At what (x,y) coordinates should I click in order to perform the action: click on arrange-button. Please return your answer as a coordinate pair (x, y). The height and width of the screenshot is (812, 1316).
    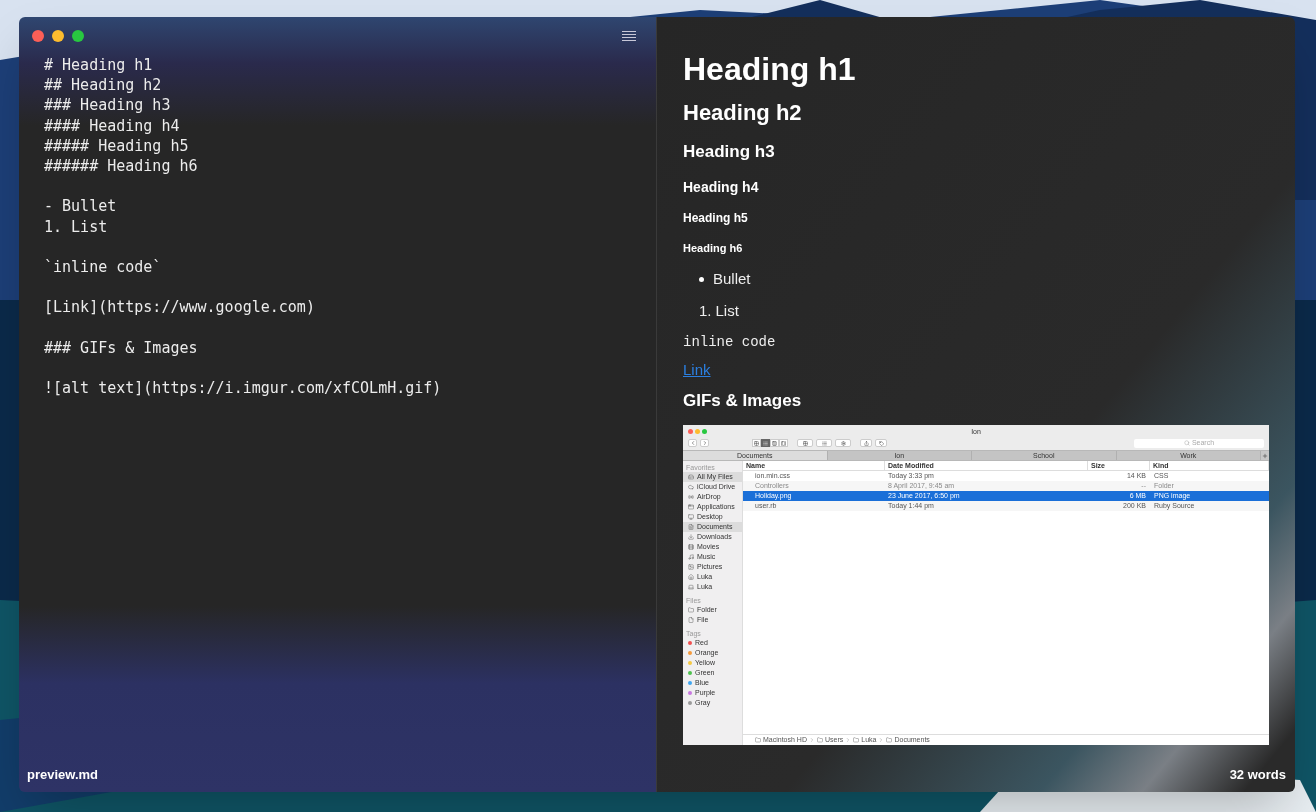
    Looking at the image, I should click on (805, 443).